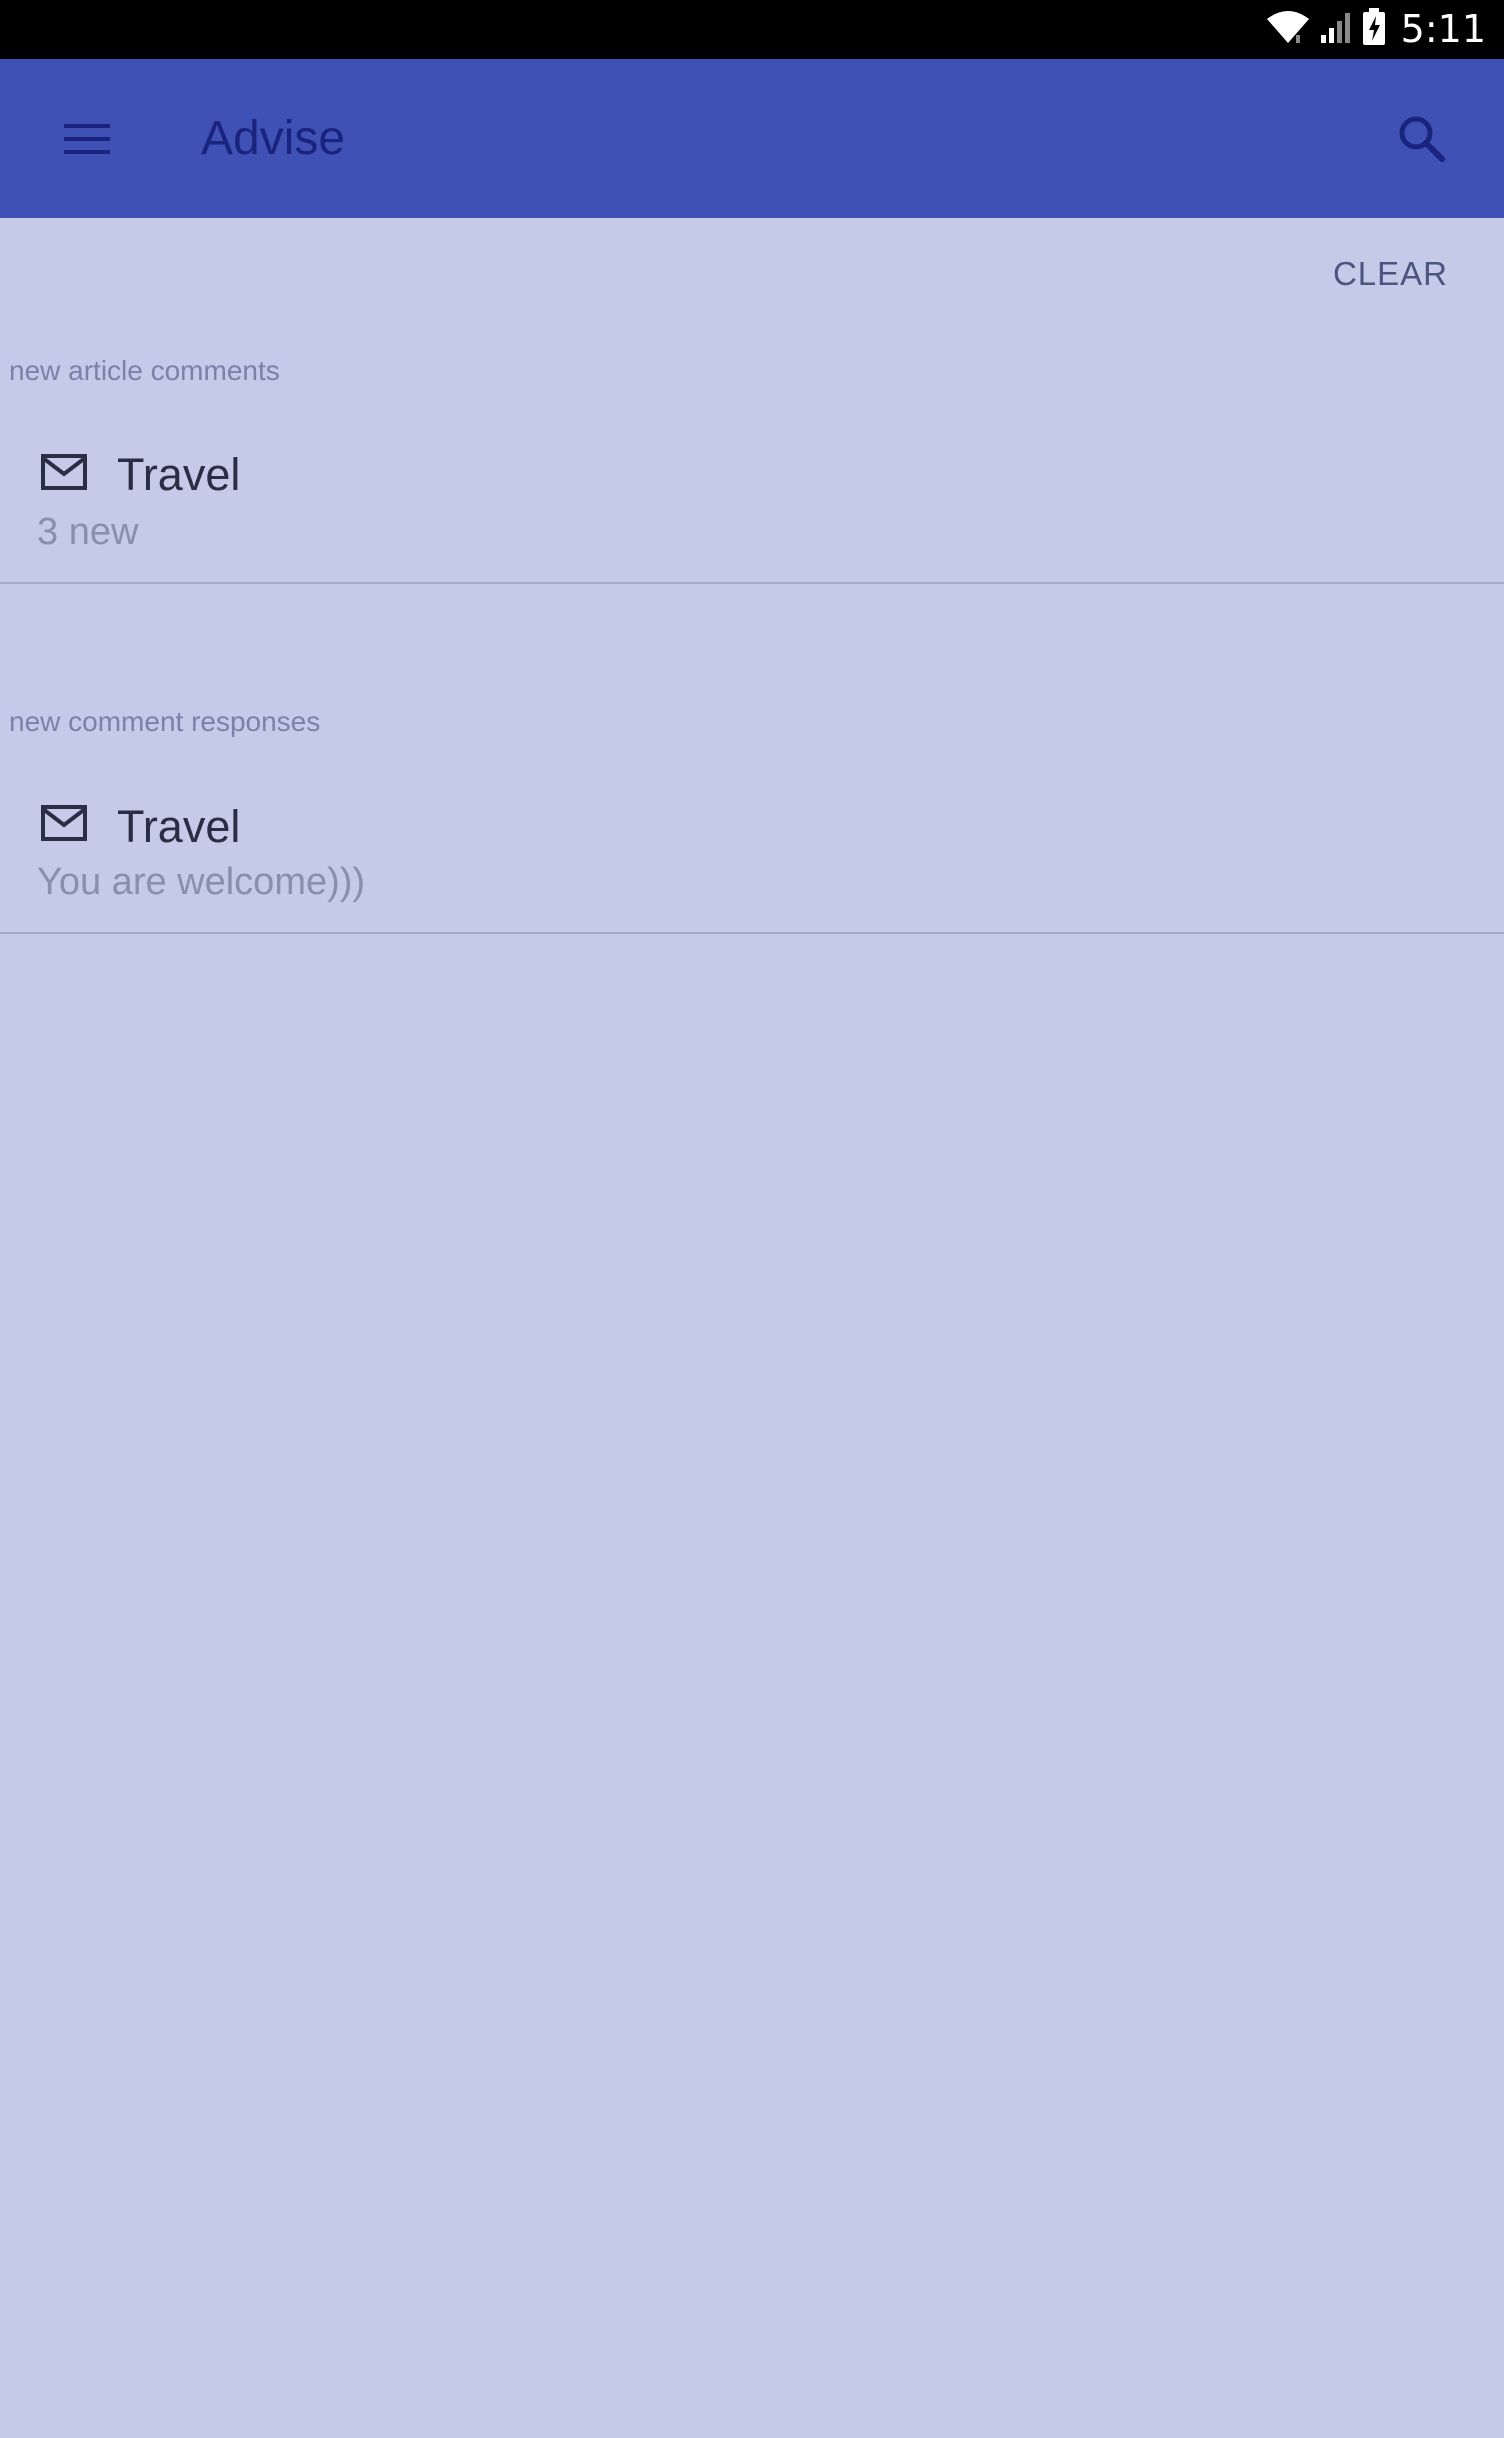  I want to click on clear-button: CLEAR, so click(1390, 274).